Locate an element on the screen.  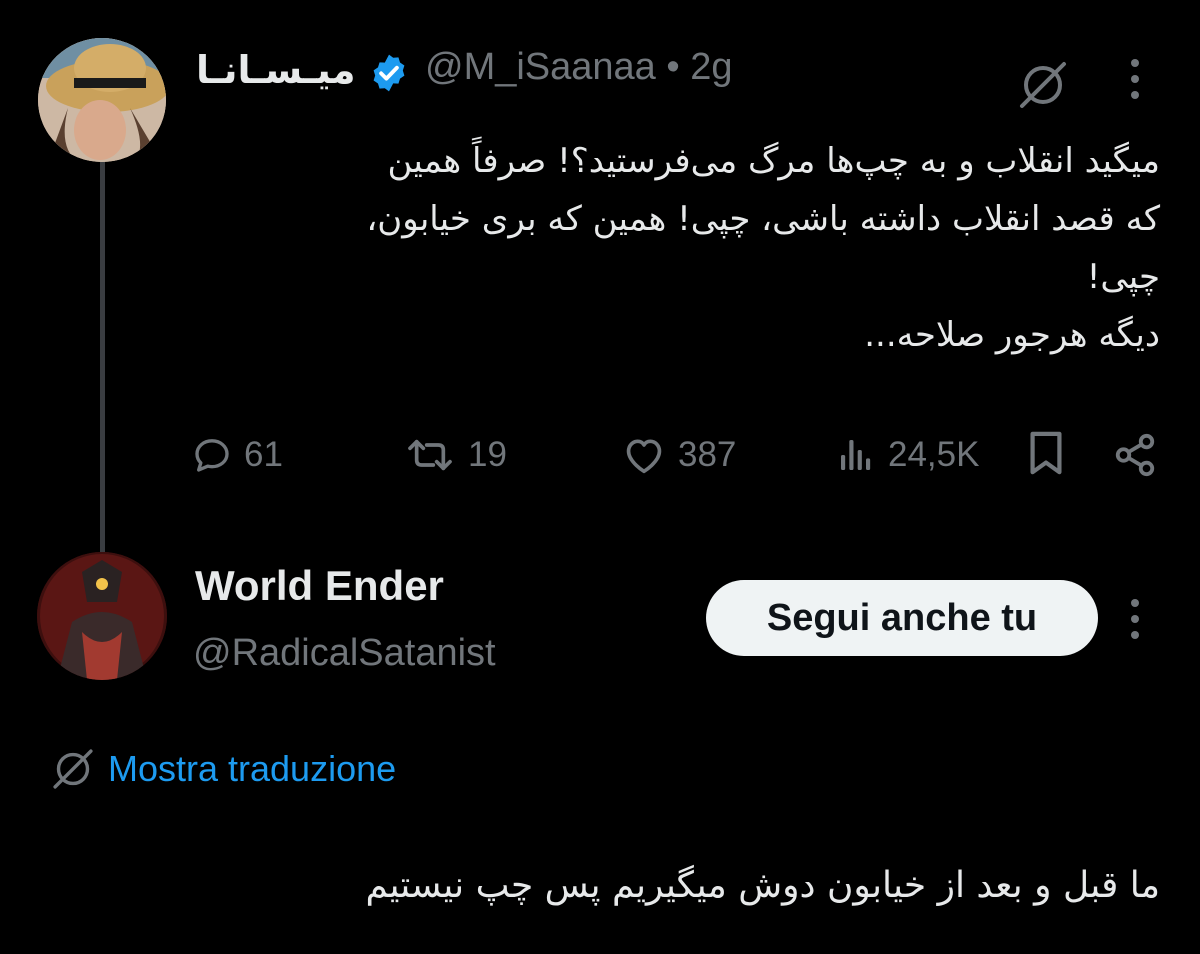
like-count: 387 is located at coordinates (707, 454).